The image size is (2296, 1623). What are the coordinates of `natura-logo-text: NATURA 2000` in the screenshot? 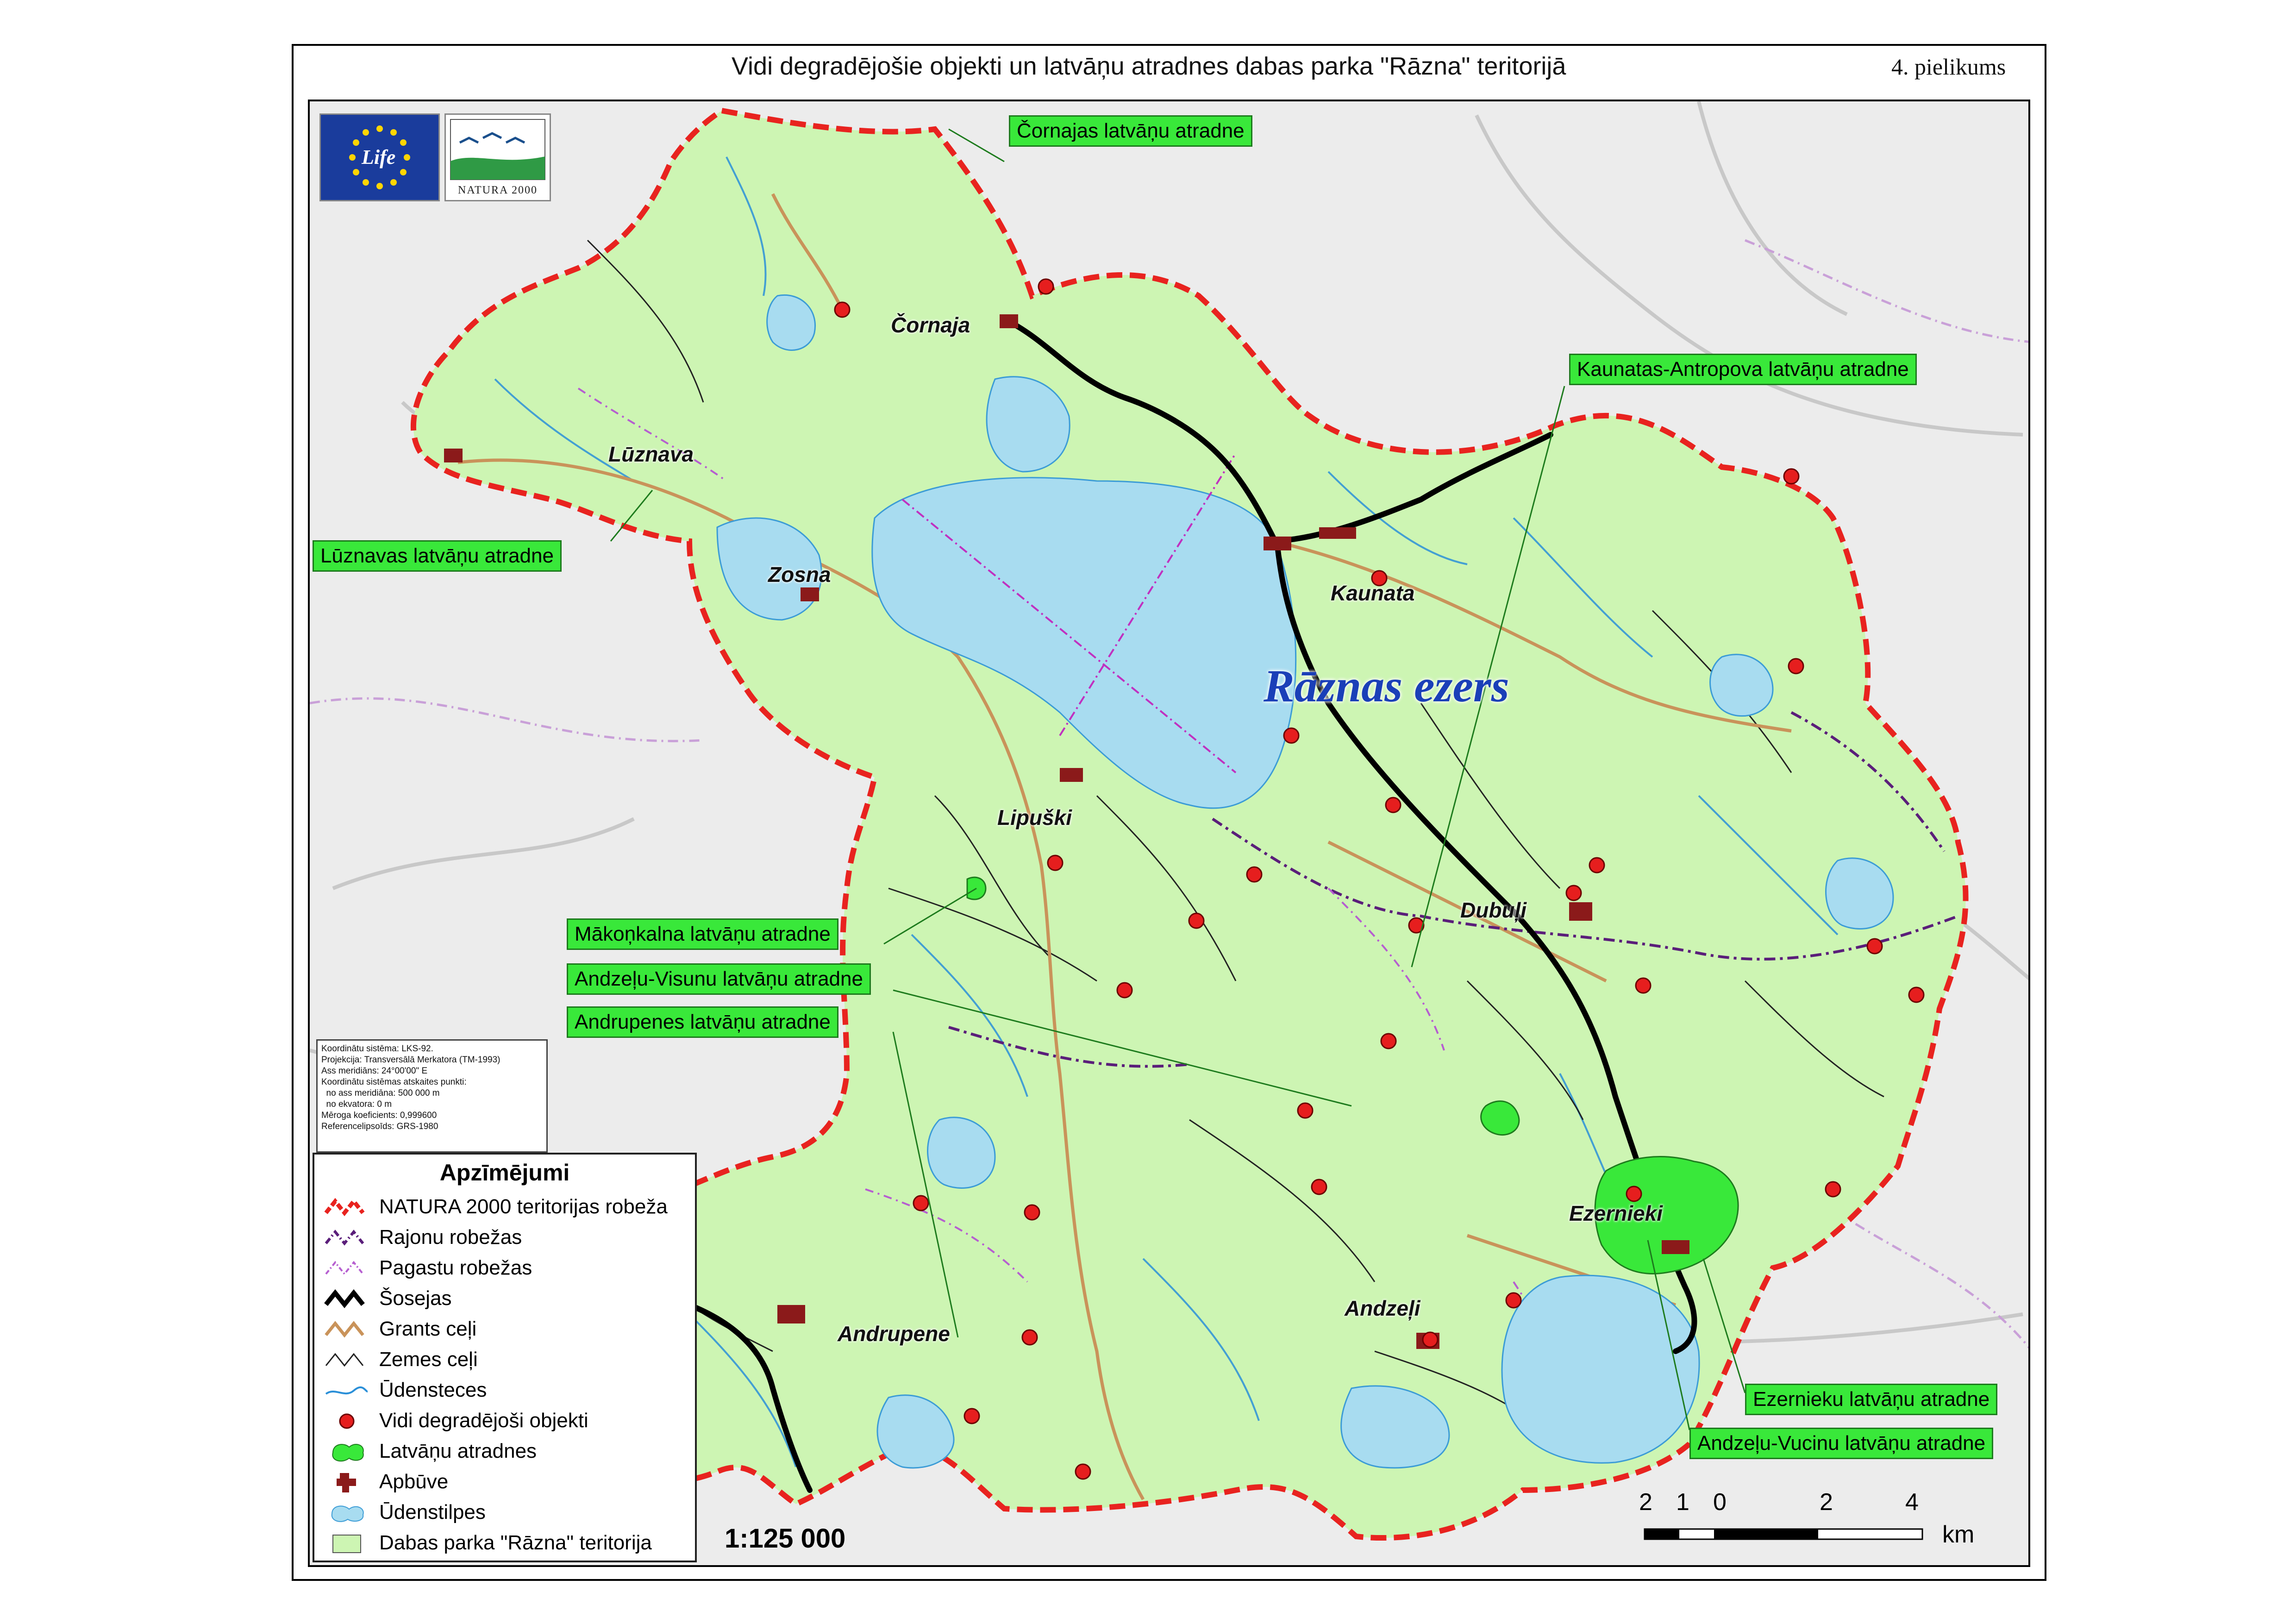 It's located at (498, 190).